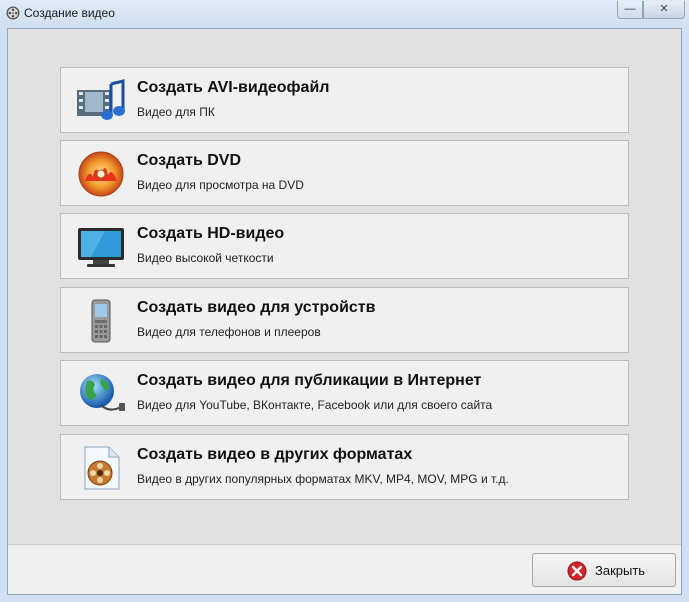  What do you see at coordinates (344, 544) in the screenshot?
I see `footer-divider` at bounding box center [344, 544].